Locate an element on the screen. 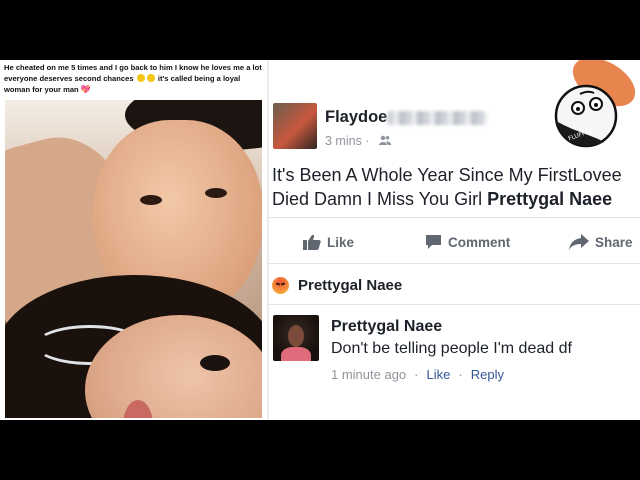  comment-like-link: Like is located at coordinates (439, 374).